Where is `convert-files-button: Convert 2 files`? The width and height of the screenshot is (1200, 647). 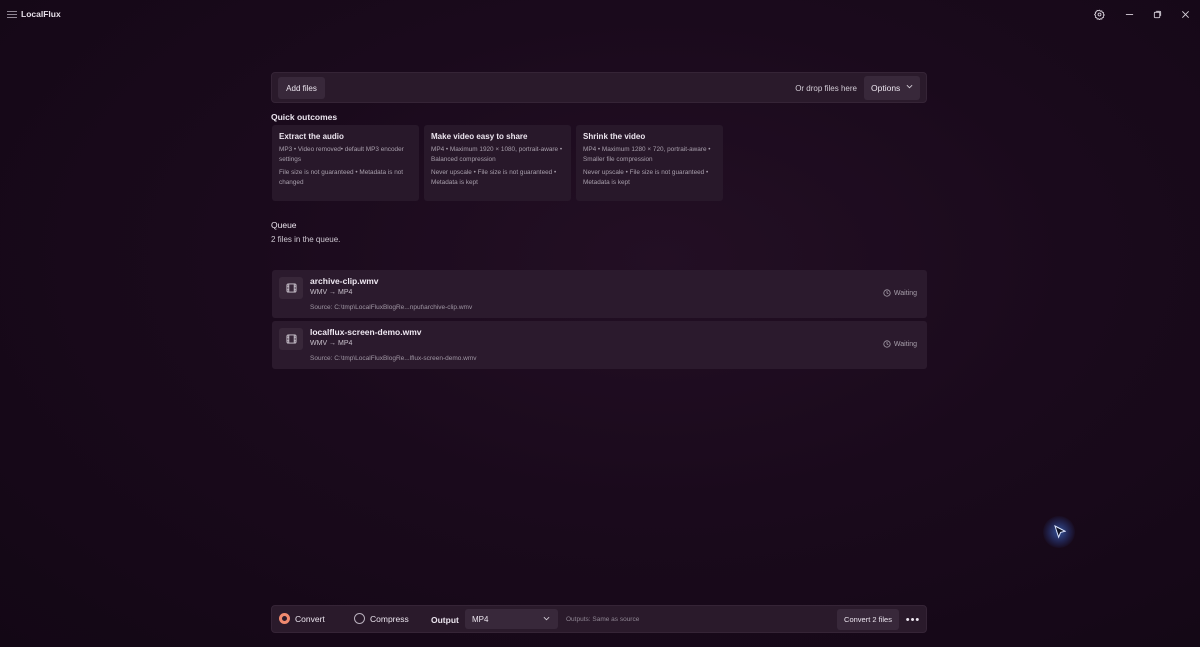
convert-files-button: Convert 2 files is located at coordinates (868, 619).